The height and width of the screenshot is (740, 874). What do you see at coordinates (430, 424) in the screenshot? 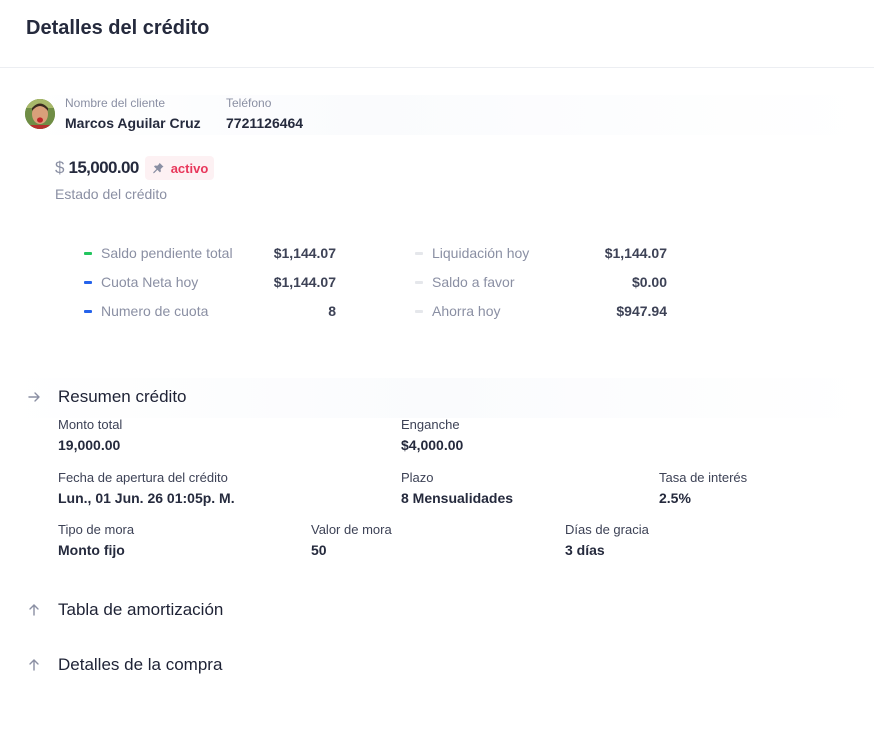
I see `enganche-label: Enganche` at bounding box center [430, 424].